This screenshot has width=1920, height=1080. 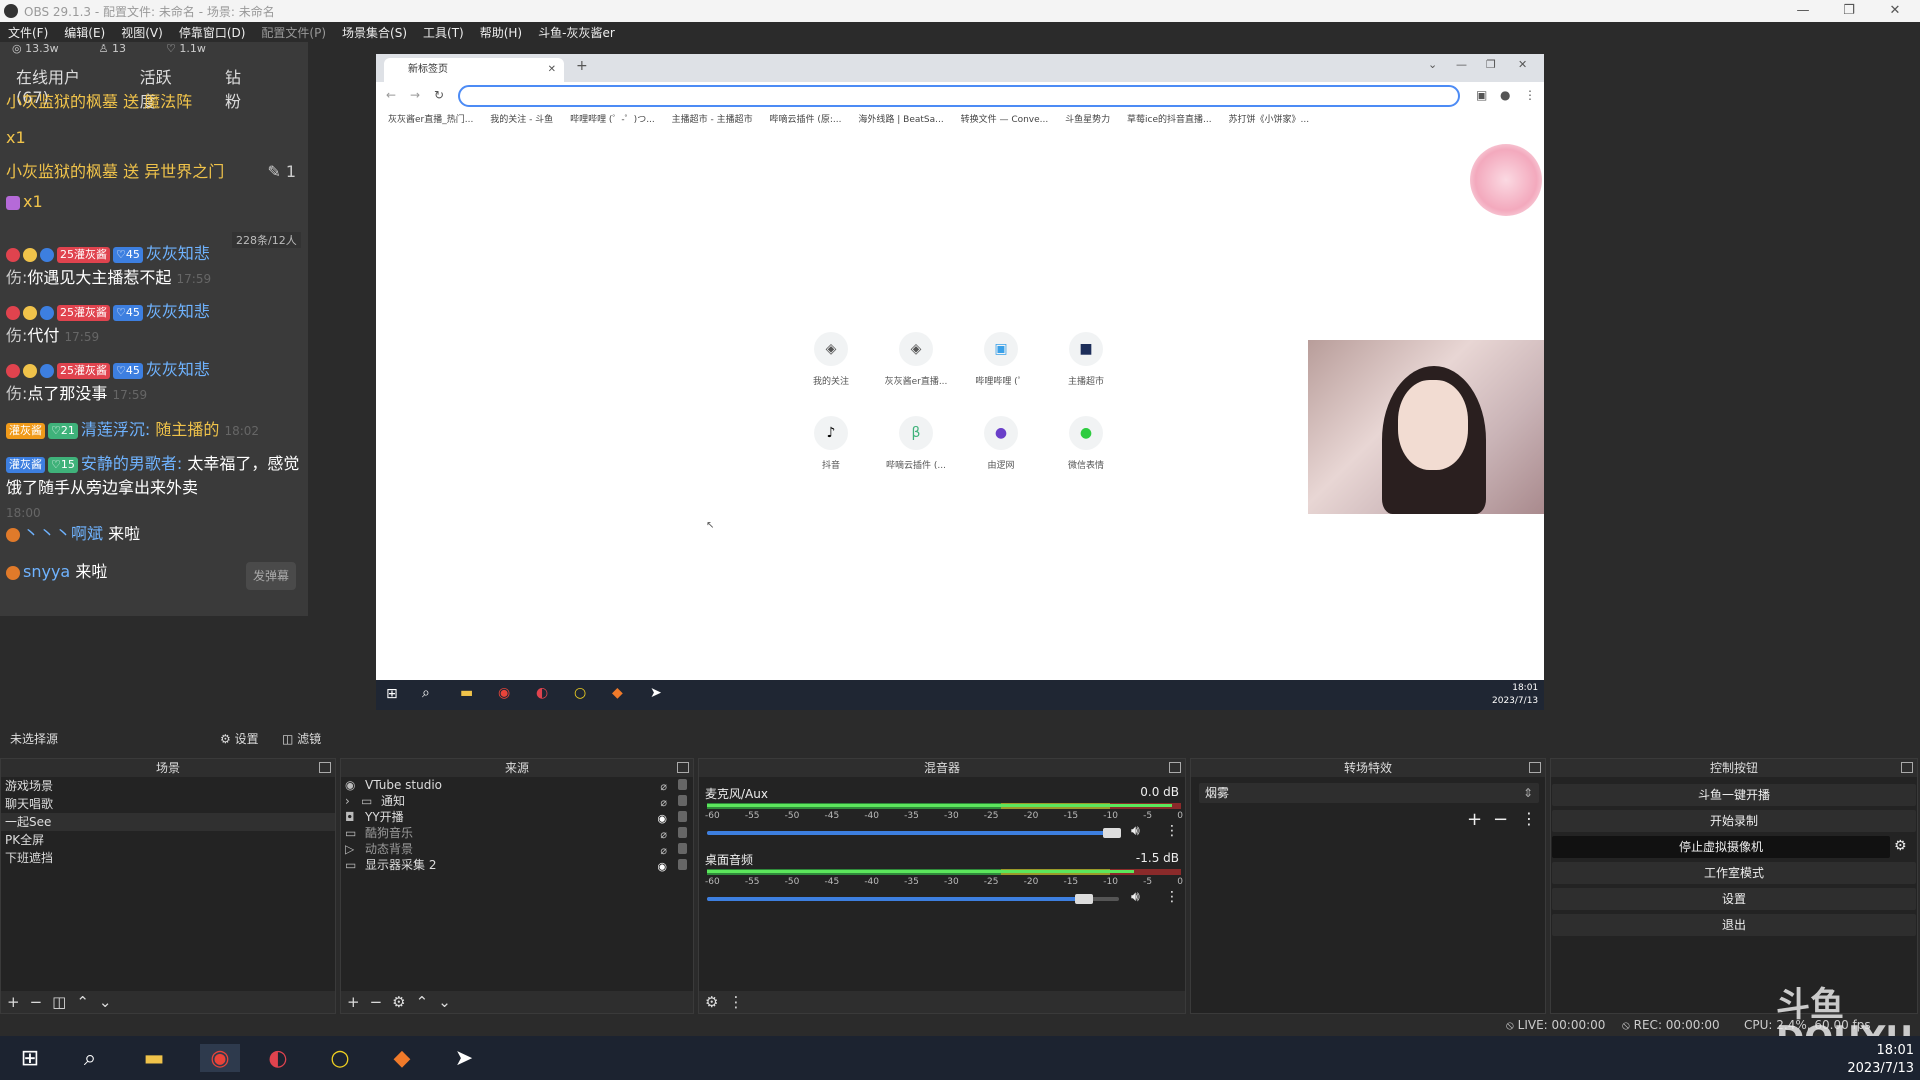 What do you see at coordinates (239, 738) in the screenshot?
I see `source-settings-button: ⚙ 设置` at bounding box center [239, 738].